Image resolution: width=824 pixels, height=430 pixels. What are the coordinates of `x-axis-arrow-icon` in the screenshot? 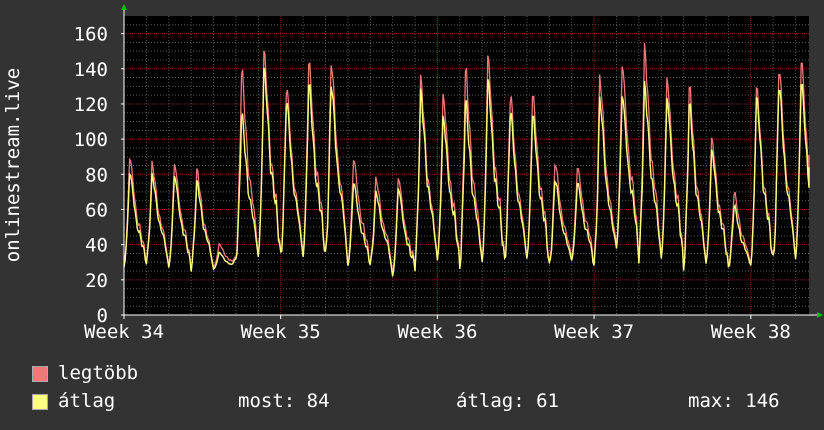 It's located at (820, 315).